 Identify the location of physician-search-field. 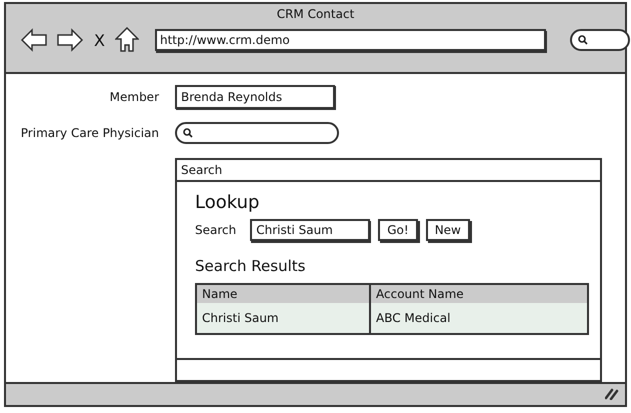
(257, 133).